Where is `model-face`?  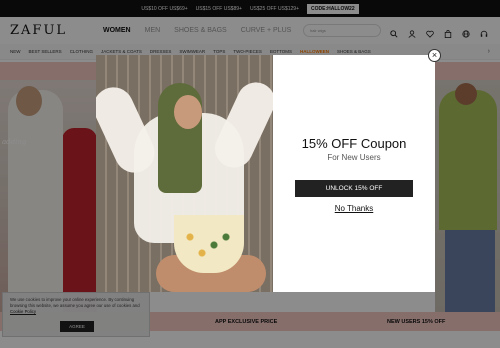 model-face is located at coordinates (188, 112).